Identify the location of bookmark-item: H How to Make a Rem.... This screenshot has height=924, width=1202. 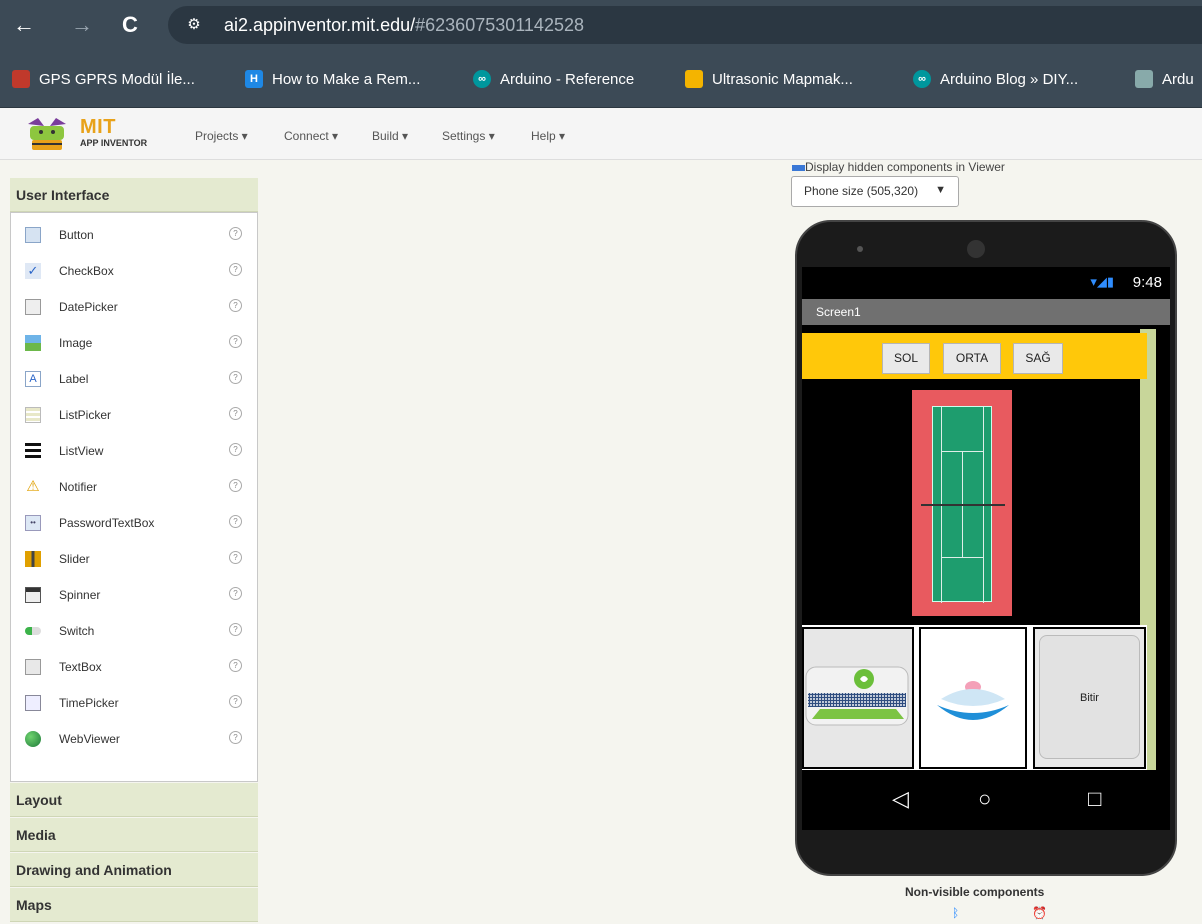
(332, 79).